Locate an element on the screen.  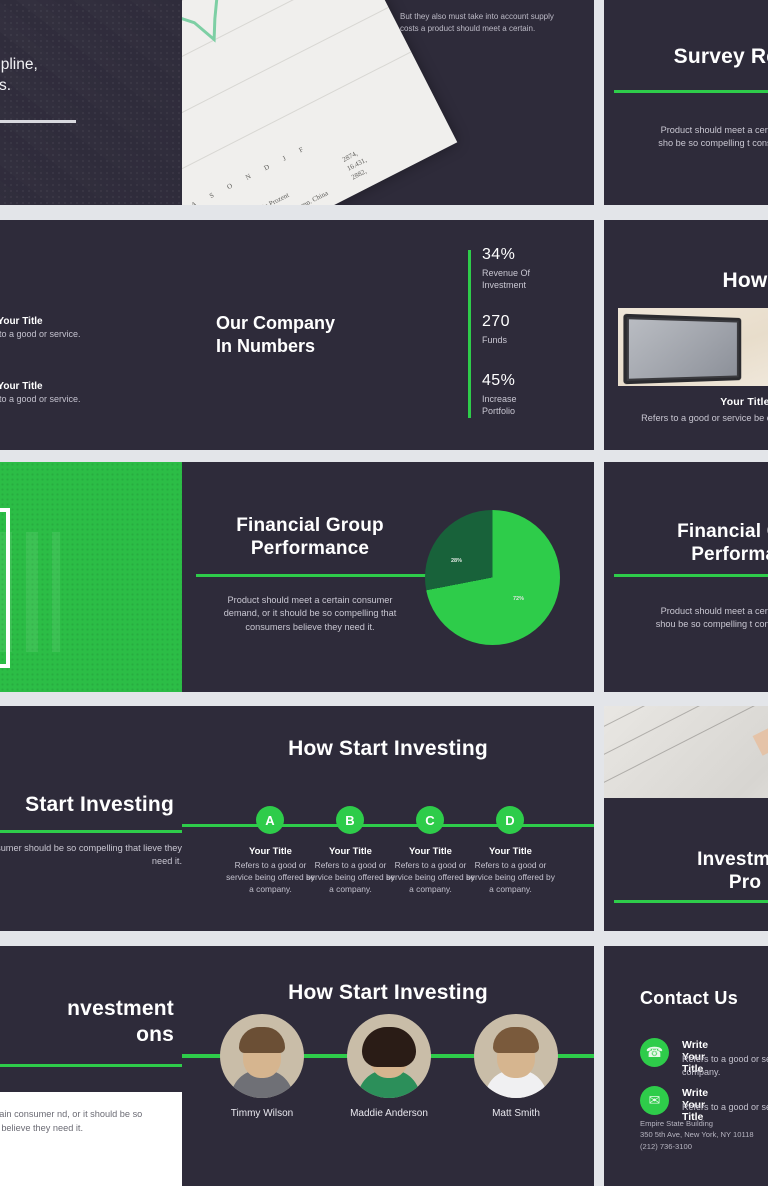
texture-overlay is located at coordinates (91, 102).